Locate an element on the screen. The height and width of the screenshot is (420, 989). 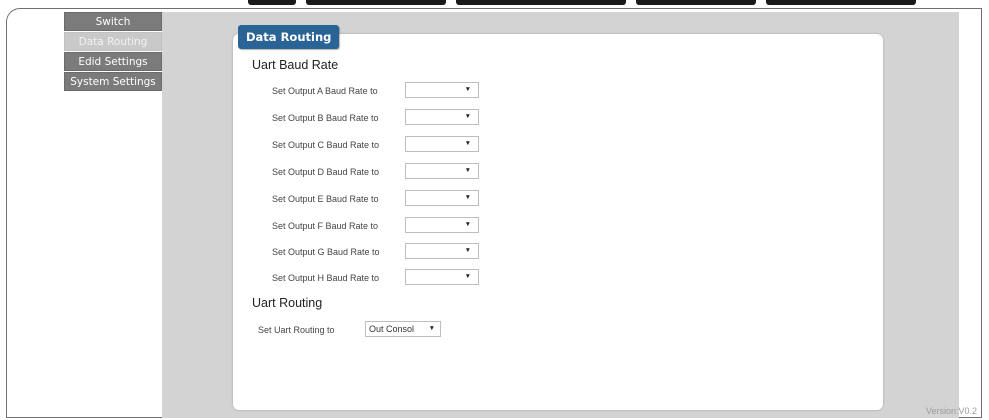
sidebar-item-system-settings: System Settings is located at coordinates (113, 81).